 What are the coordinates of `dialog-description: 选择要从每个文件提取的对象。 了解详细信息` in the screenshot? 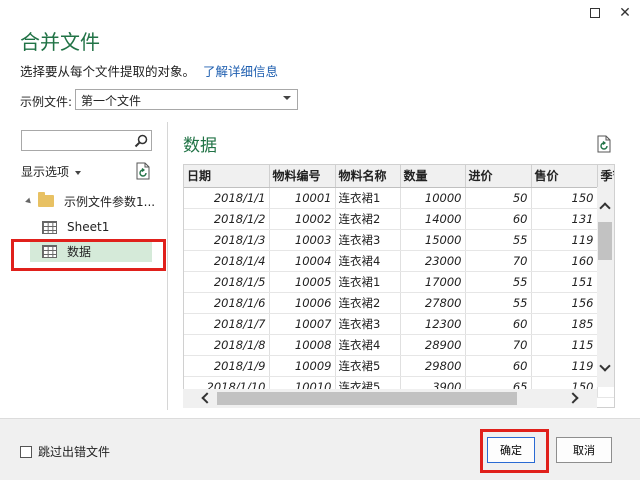 It's located at (149, 71).